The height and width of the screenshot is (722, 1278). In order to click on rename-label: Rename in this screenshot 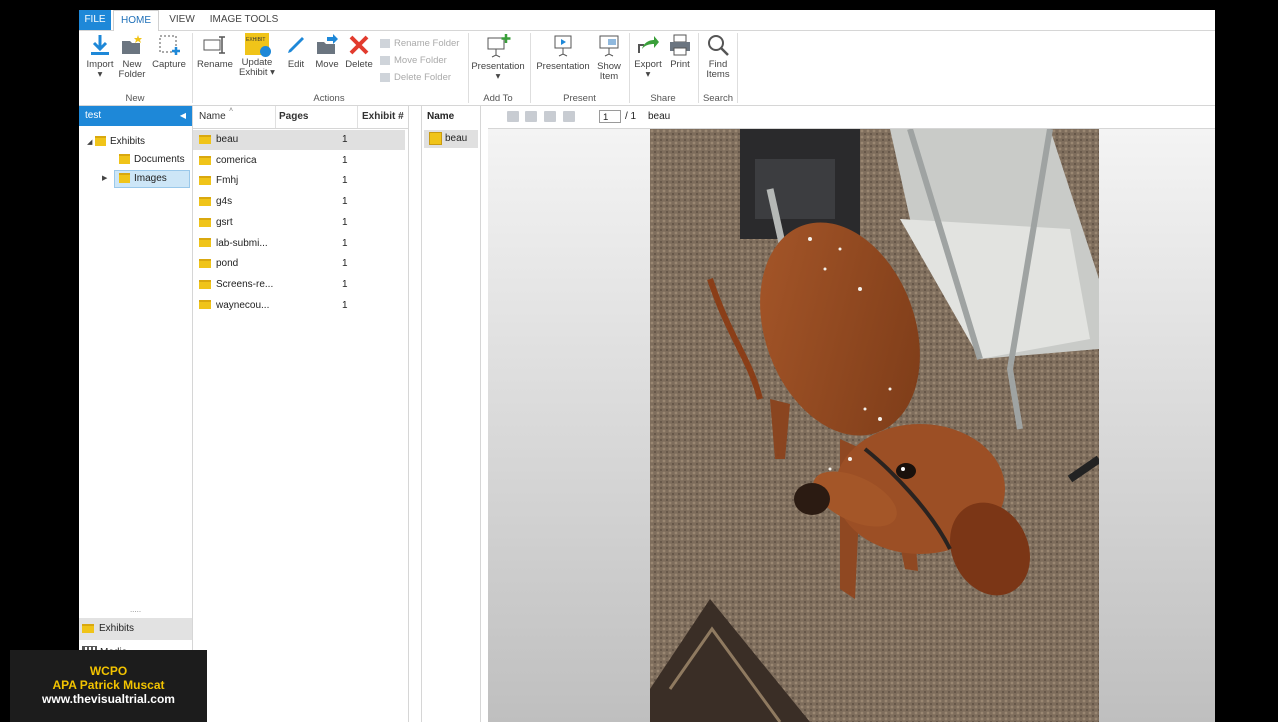, I will do `click(215, 64)`.